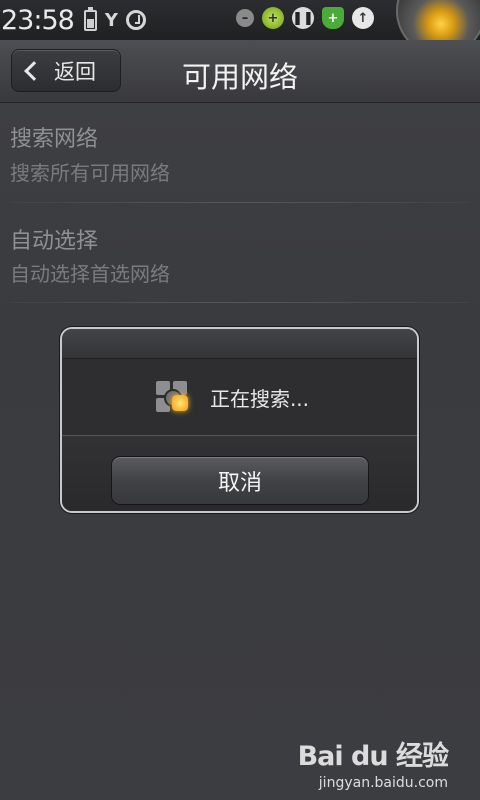 This screenshot has height=800, width=480. What do you see at coordinates (111, 20) in the screenshot?
I see `signal-icon: Y` at bounding box center [111, 20].